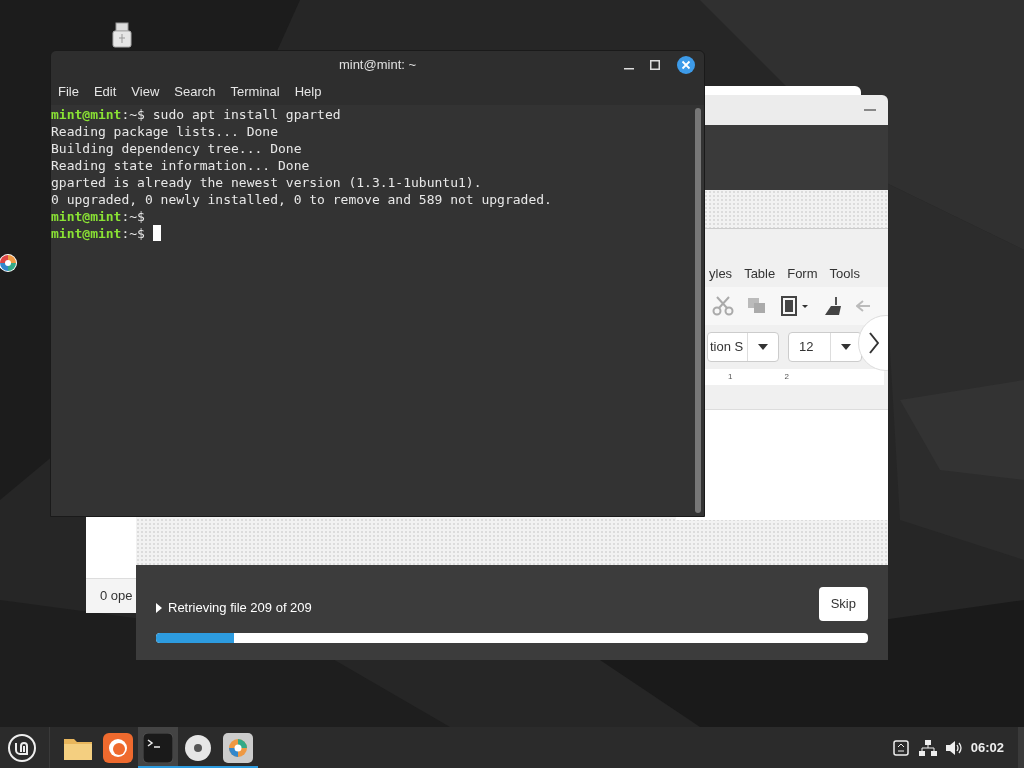  I want to click on output-line: Building dependency tree... Done, so click(177, 148).